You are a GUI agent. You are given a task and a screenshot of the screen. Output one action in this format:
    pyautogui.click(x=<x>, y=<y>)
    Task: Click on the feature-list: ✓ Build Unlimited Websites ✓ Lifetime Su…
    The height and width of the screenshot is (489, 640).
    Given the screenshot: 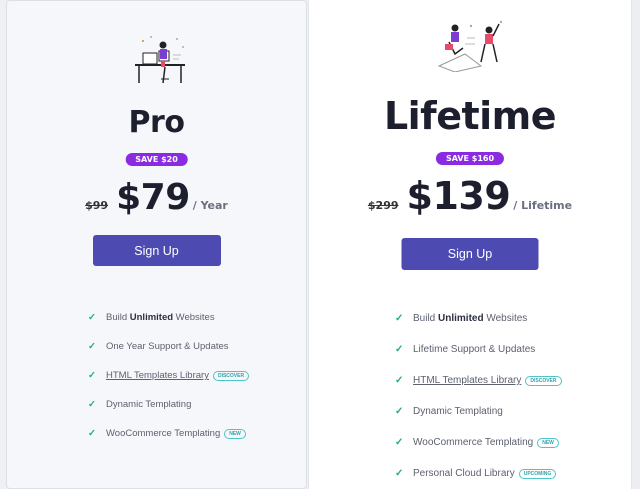 What is the action you would take?
    pyautogui.click(x=478, y=396)
    